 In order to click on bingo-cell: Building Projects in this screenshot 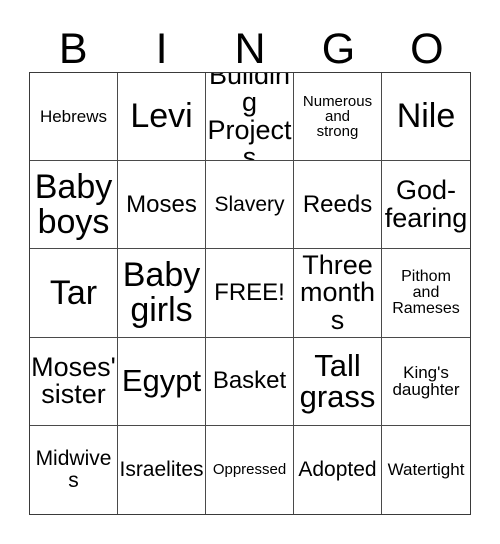, I will do `click(250, 117)`.